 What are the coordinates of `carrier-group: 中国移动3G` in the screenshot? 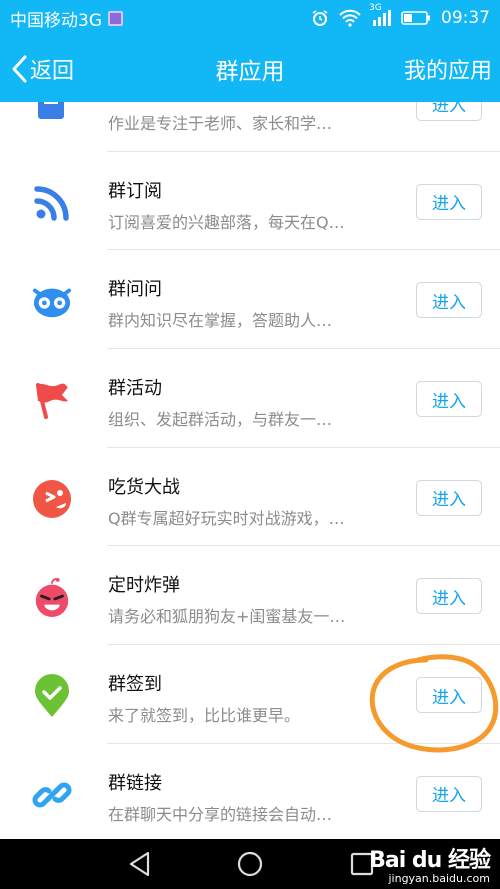 It's located at (66, 18).